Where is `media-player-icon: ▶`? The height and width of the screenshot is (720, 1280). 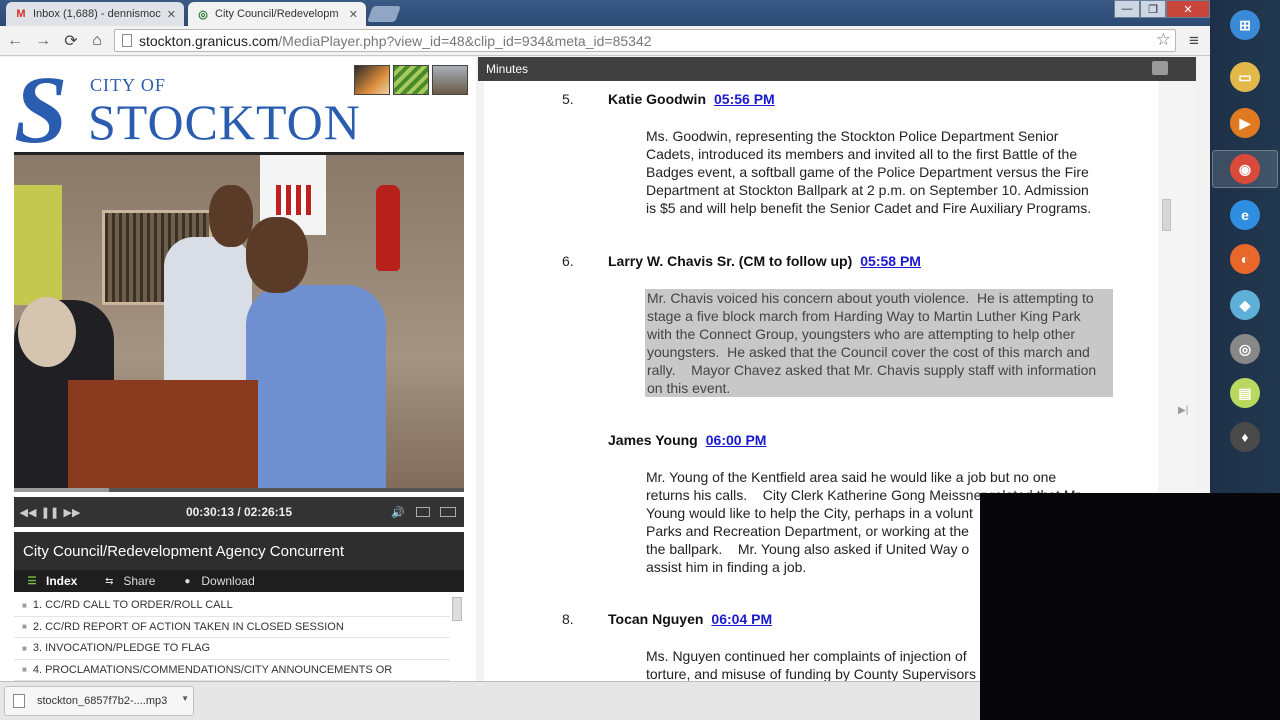
media-player-icon: ▶ is located at coordinates (1245, 123).